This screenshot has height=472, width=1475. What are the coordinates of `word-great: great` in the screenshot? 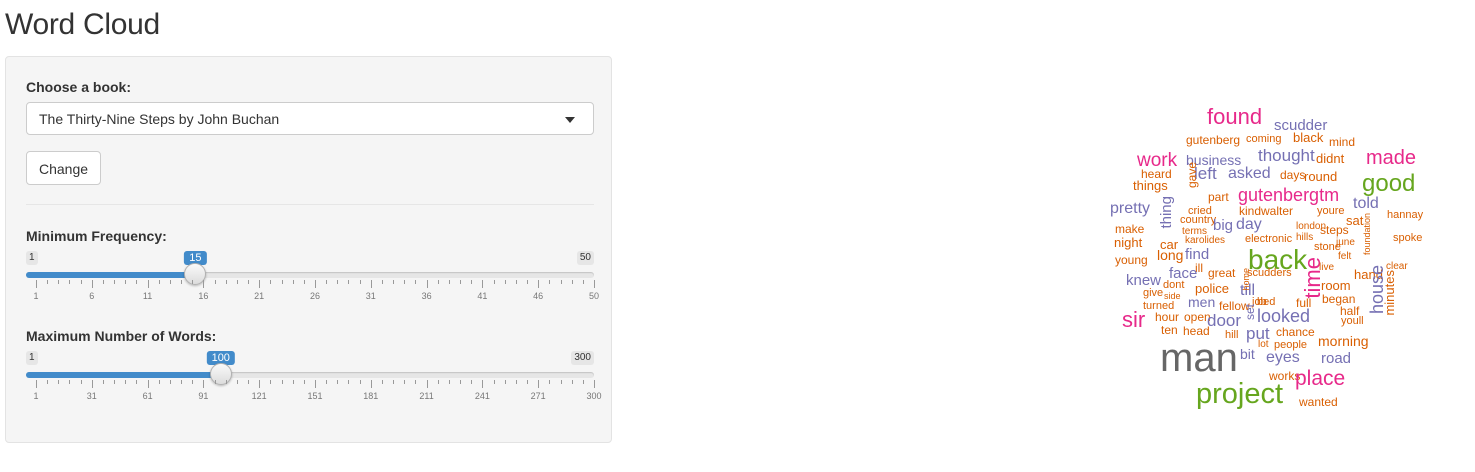 It's located at (1222, 273).